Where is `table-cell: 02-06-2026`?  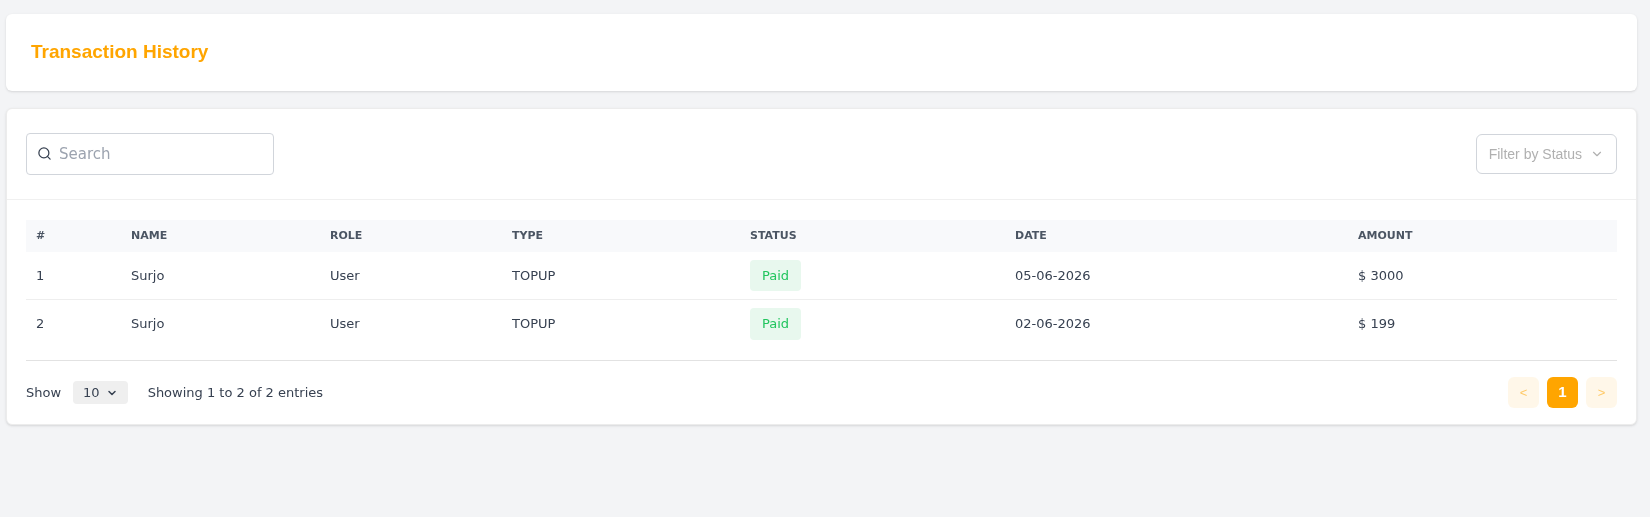
table-cell: 02-06-2026 is located at coordinates (1053, 324).